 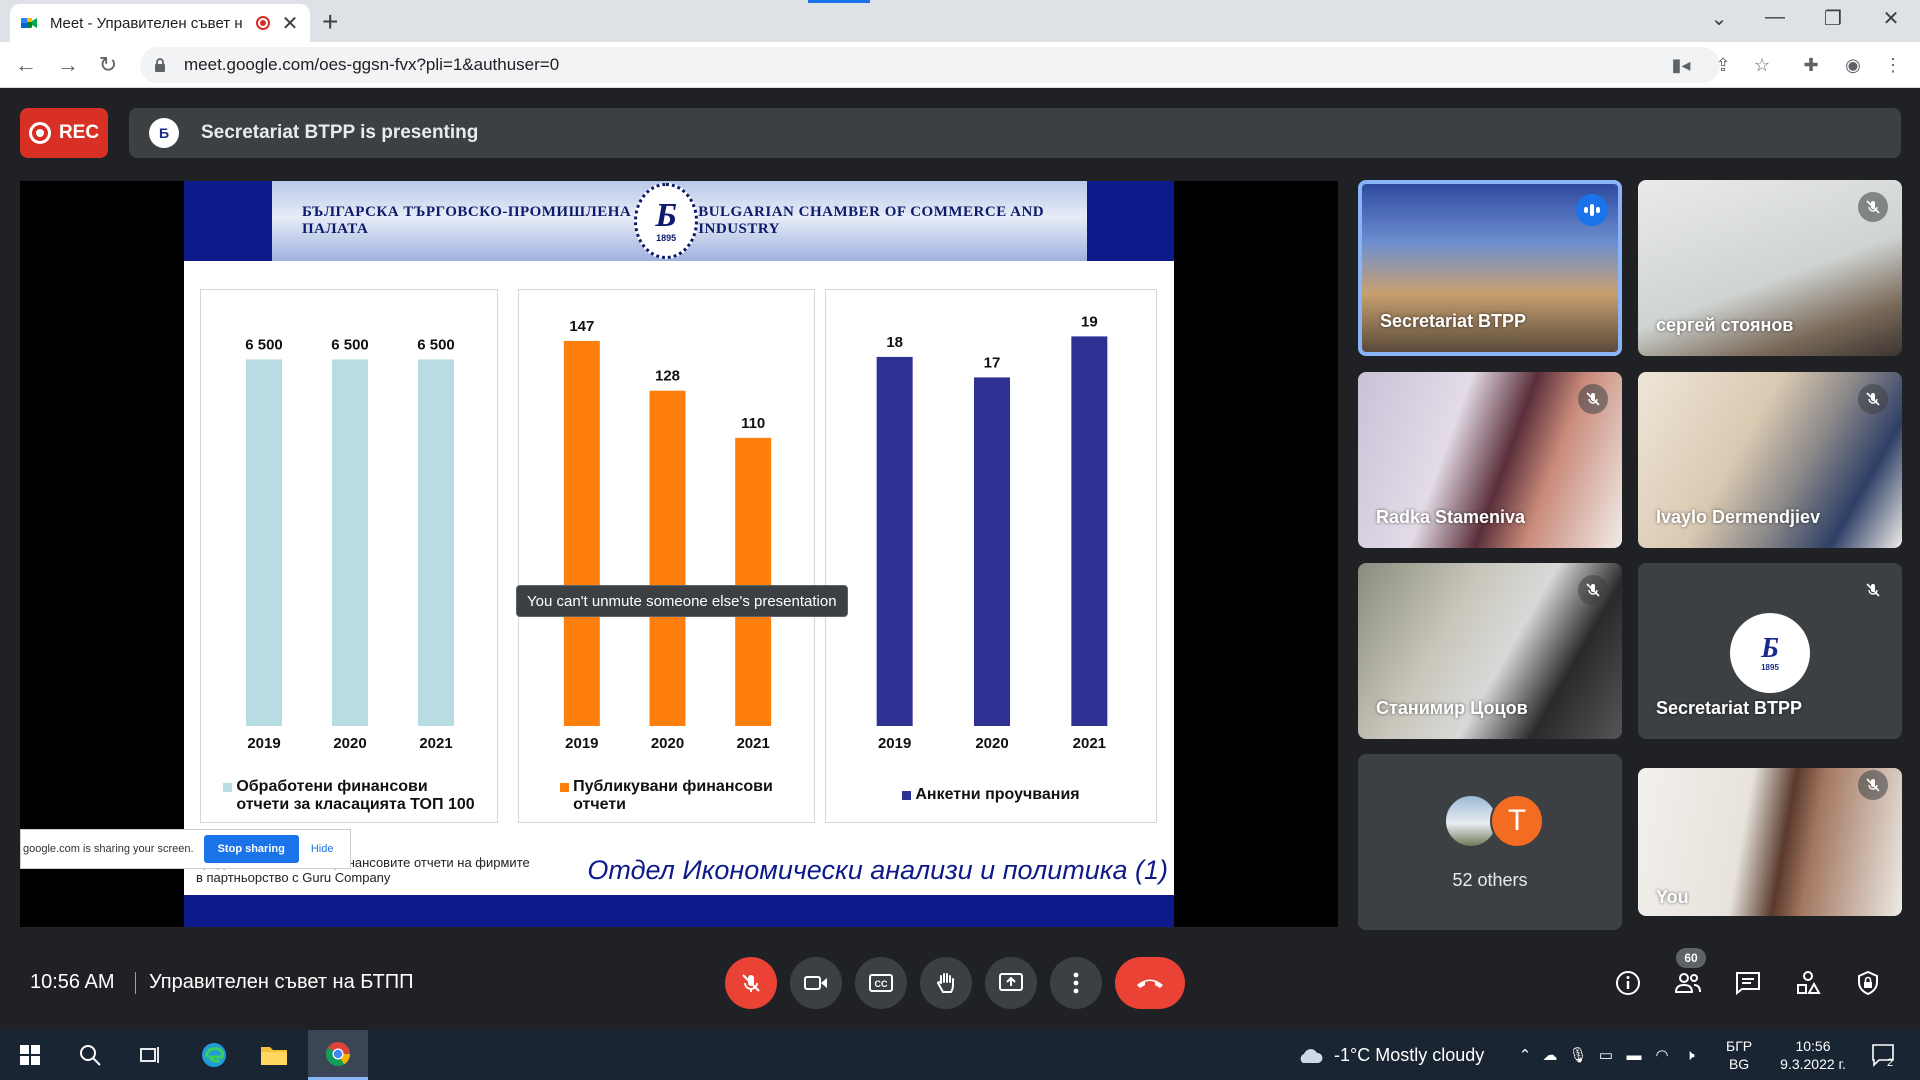 I want to click on host-controls-button, so click(x=1868, y=983).